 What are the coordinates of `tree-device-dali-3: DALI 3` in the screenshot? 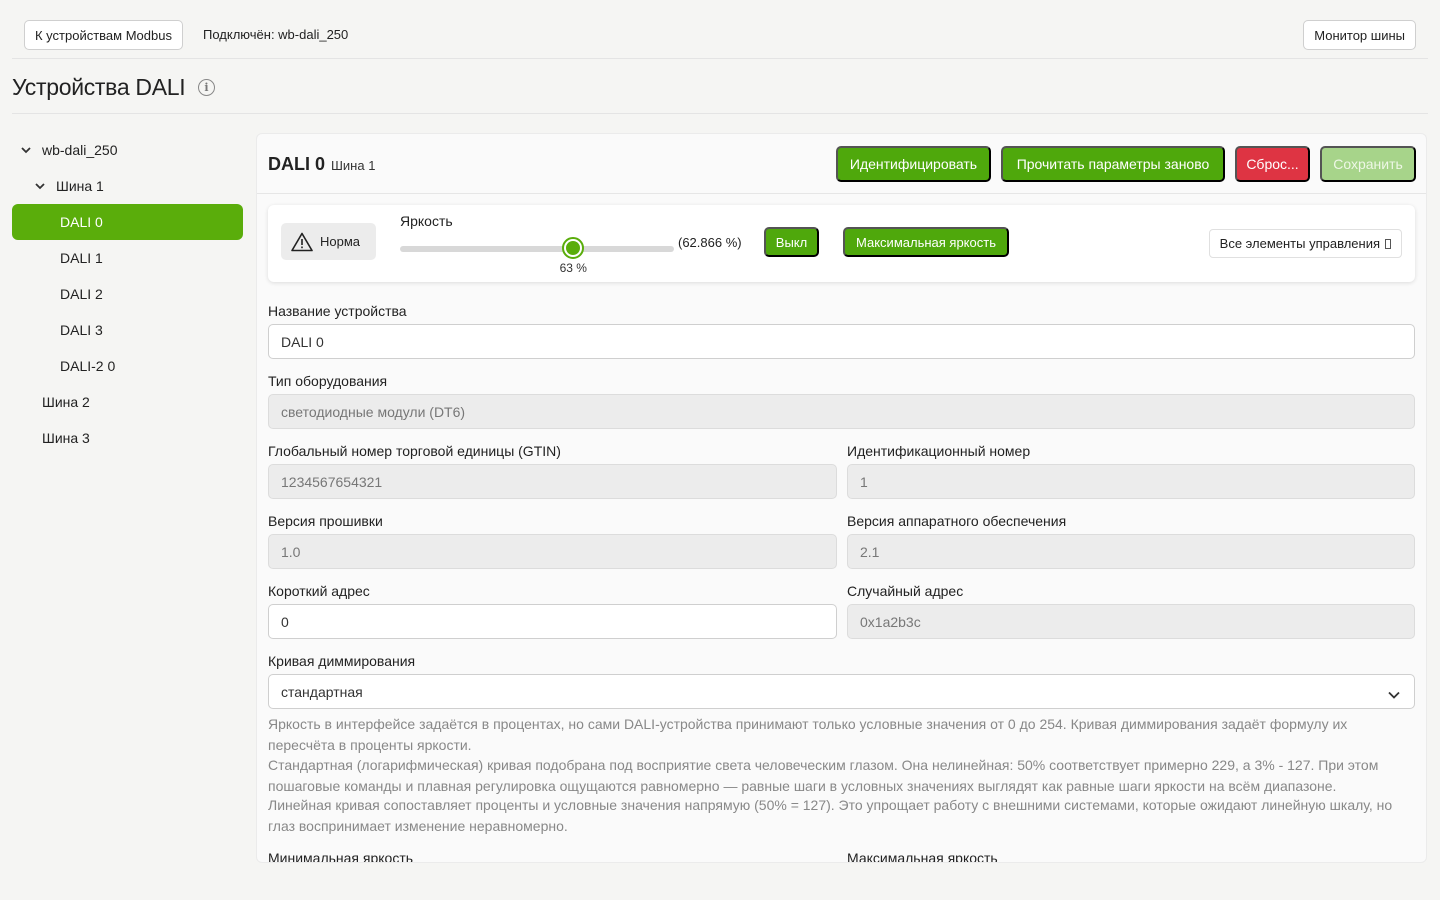 It's located at (127, 330).